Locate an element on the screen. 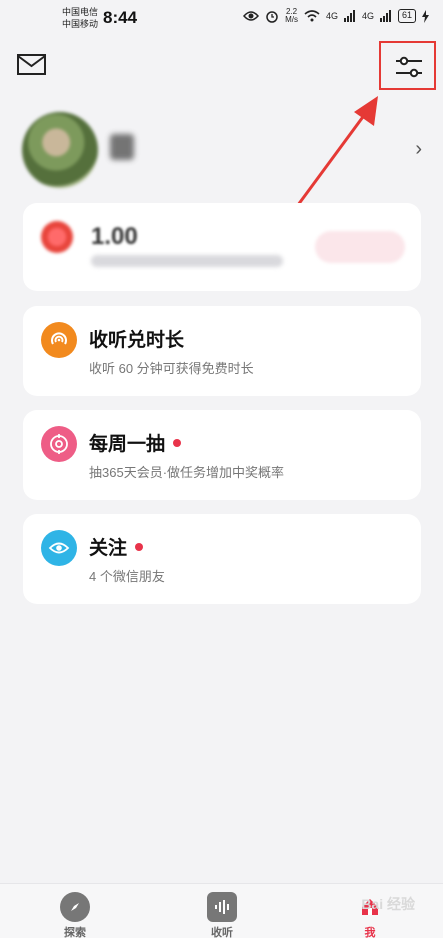 The height and width of the screenshot is (938, 443). nav-label: 我 is located at coordinates (370, 932).